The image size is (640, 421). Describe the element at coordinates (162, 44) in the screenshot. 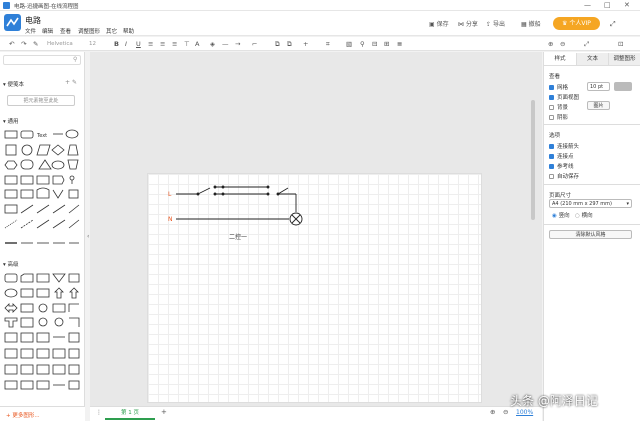

I see `align-center-icon: ≡` at that location.